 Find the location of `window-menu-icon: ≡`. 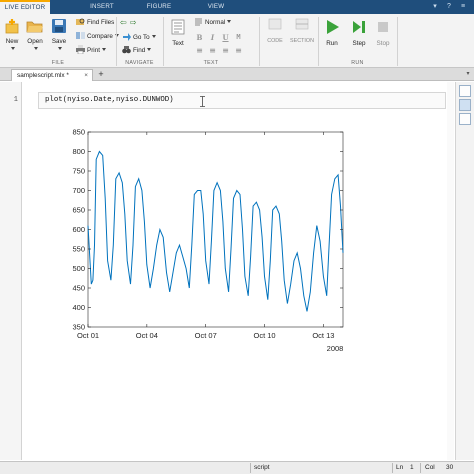

window-menu-icon: ≡ is located at coordinates (463, 7).